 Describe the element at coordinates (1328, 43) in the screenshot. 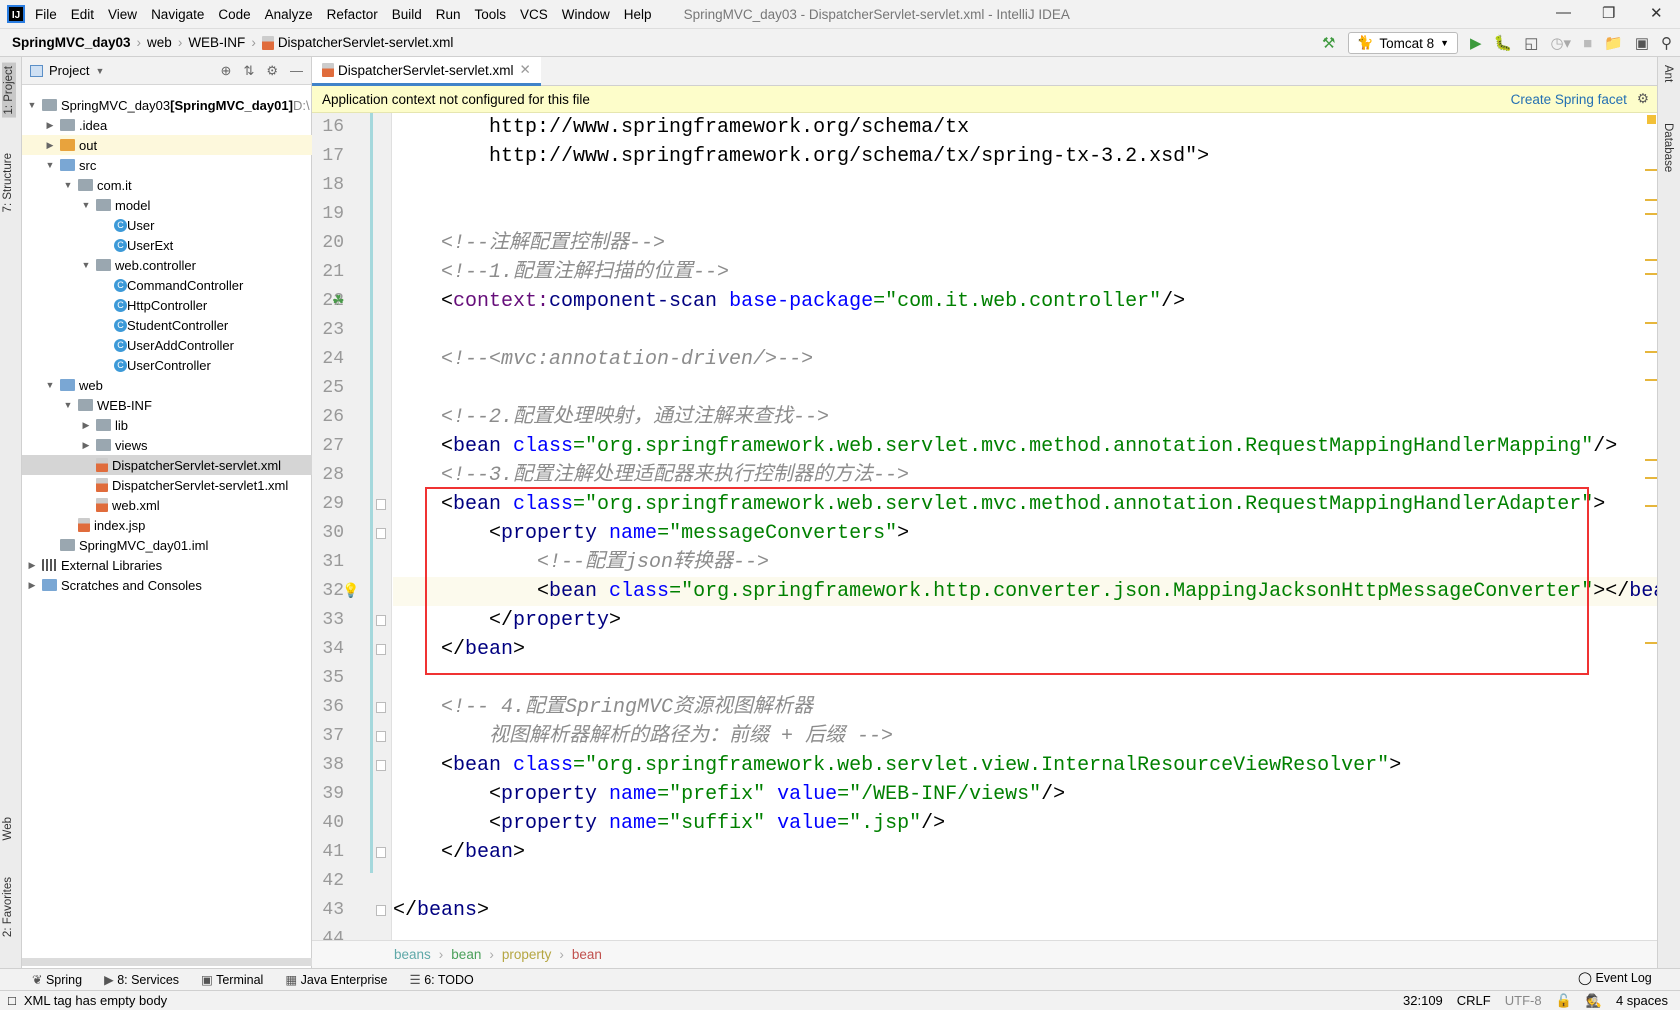

I see `build-hammer-icon: ⚒` at that location.